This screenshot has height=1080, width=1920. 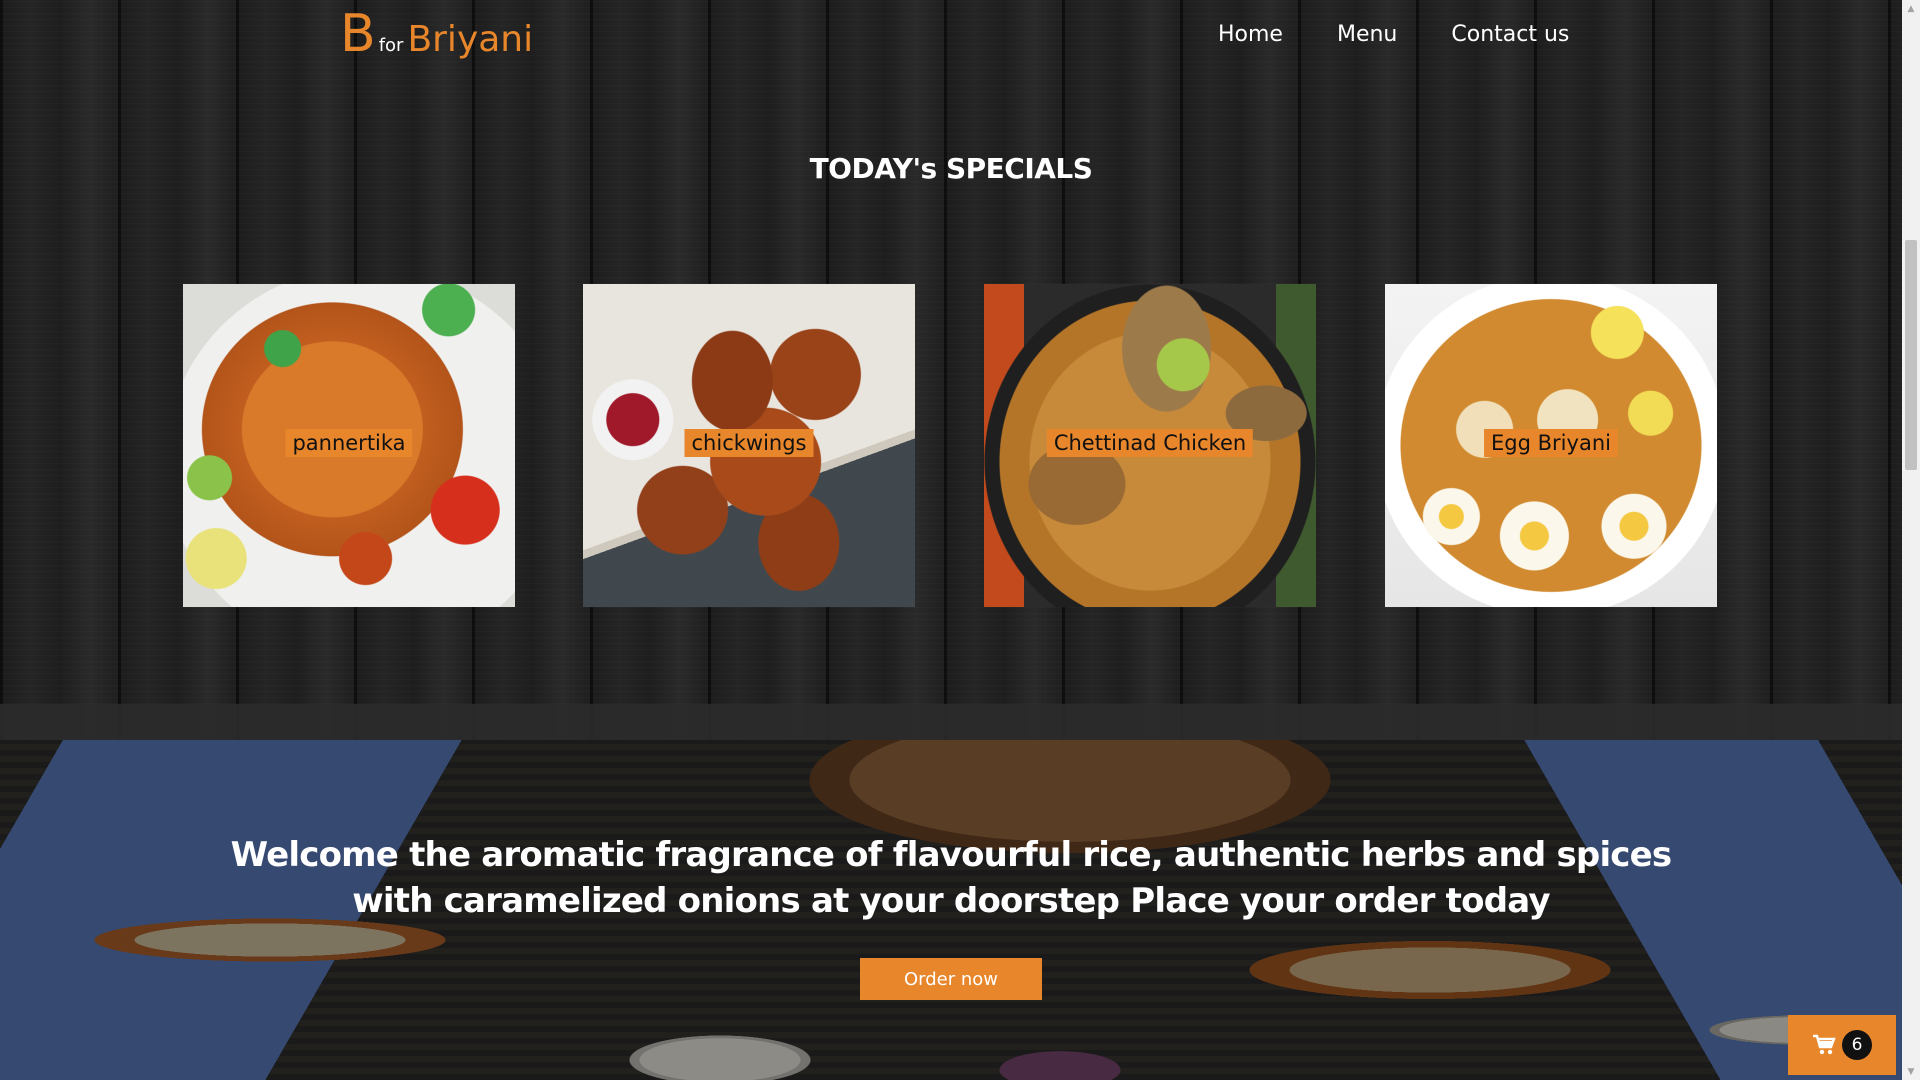 What do you see at coordinates (1857, 1045) in the screenshot?
I see `cart-count-badge: 6` at bounding box center [1857, 1045].